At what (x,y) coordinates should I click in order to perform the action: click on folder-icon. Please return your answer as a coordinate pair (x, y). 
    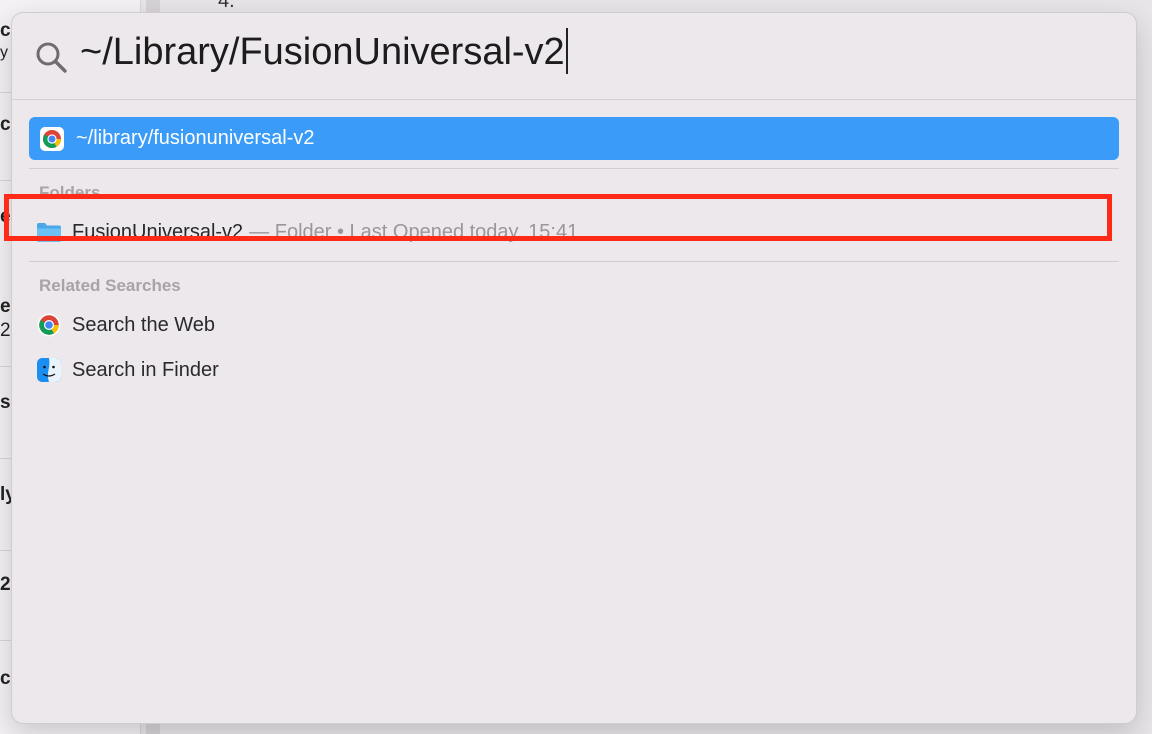
    Looking at the image, I should click on (49, 232).